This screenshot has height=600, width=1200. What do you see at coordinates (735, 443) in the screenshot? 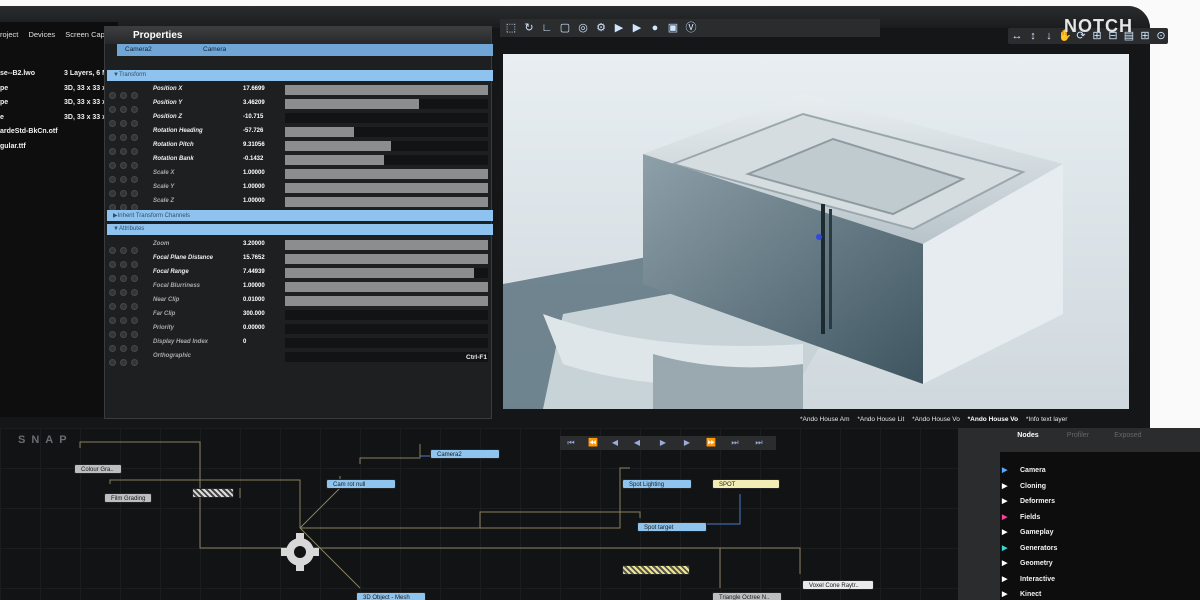
I see `fast-forward-icon: ⏭` at bounding box center [735, 443].